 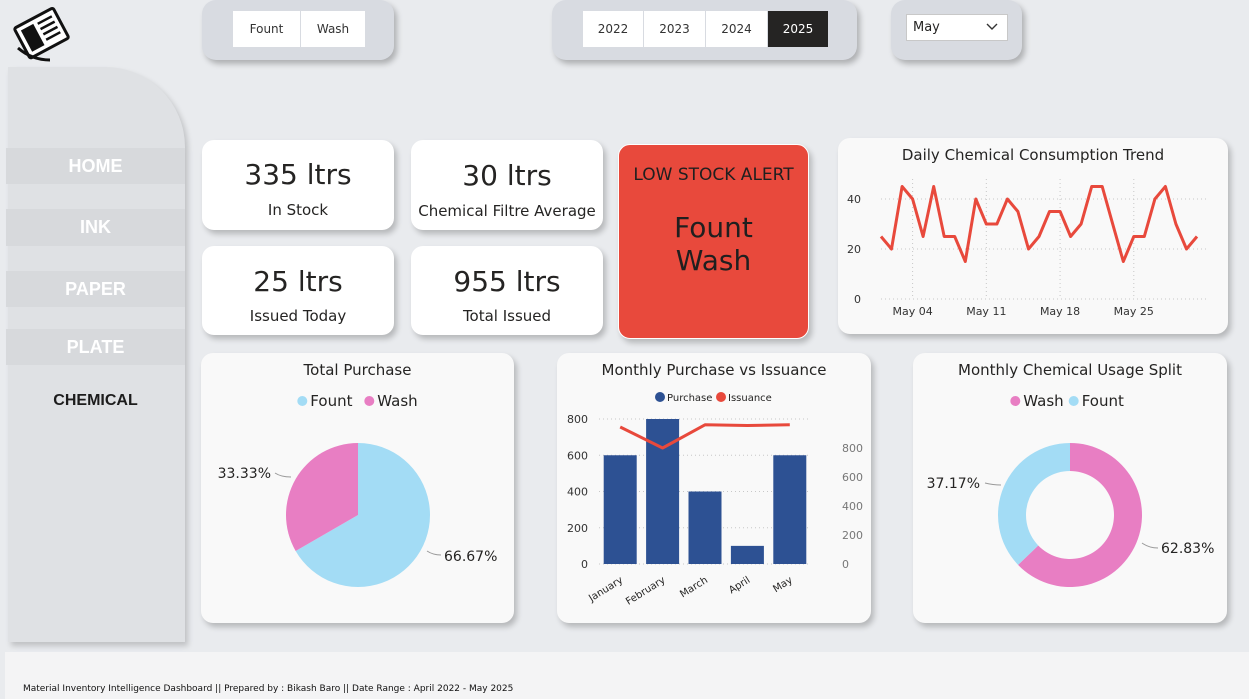 What do you see at coordinates (704, 436) in the screenshot?
I see `issuance-series-line` at bounding box center [704, 436].